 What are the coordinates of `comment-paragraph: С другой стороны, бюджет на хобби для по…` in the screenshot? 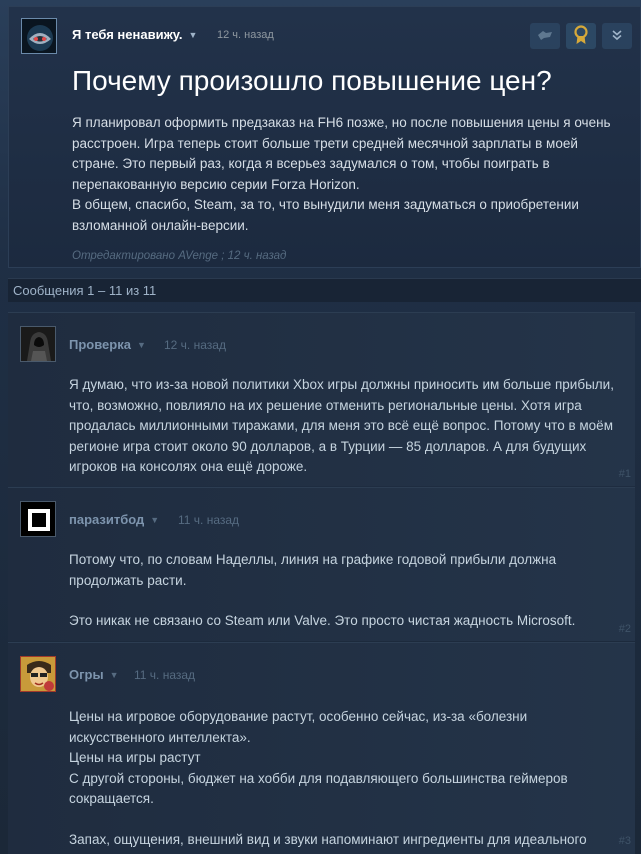 It's located at (318, 788).